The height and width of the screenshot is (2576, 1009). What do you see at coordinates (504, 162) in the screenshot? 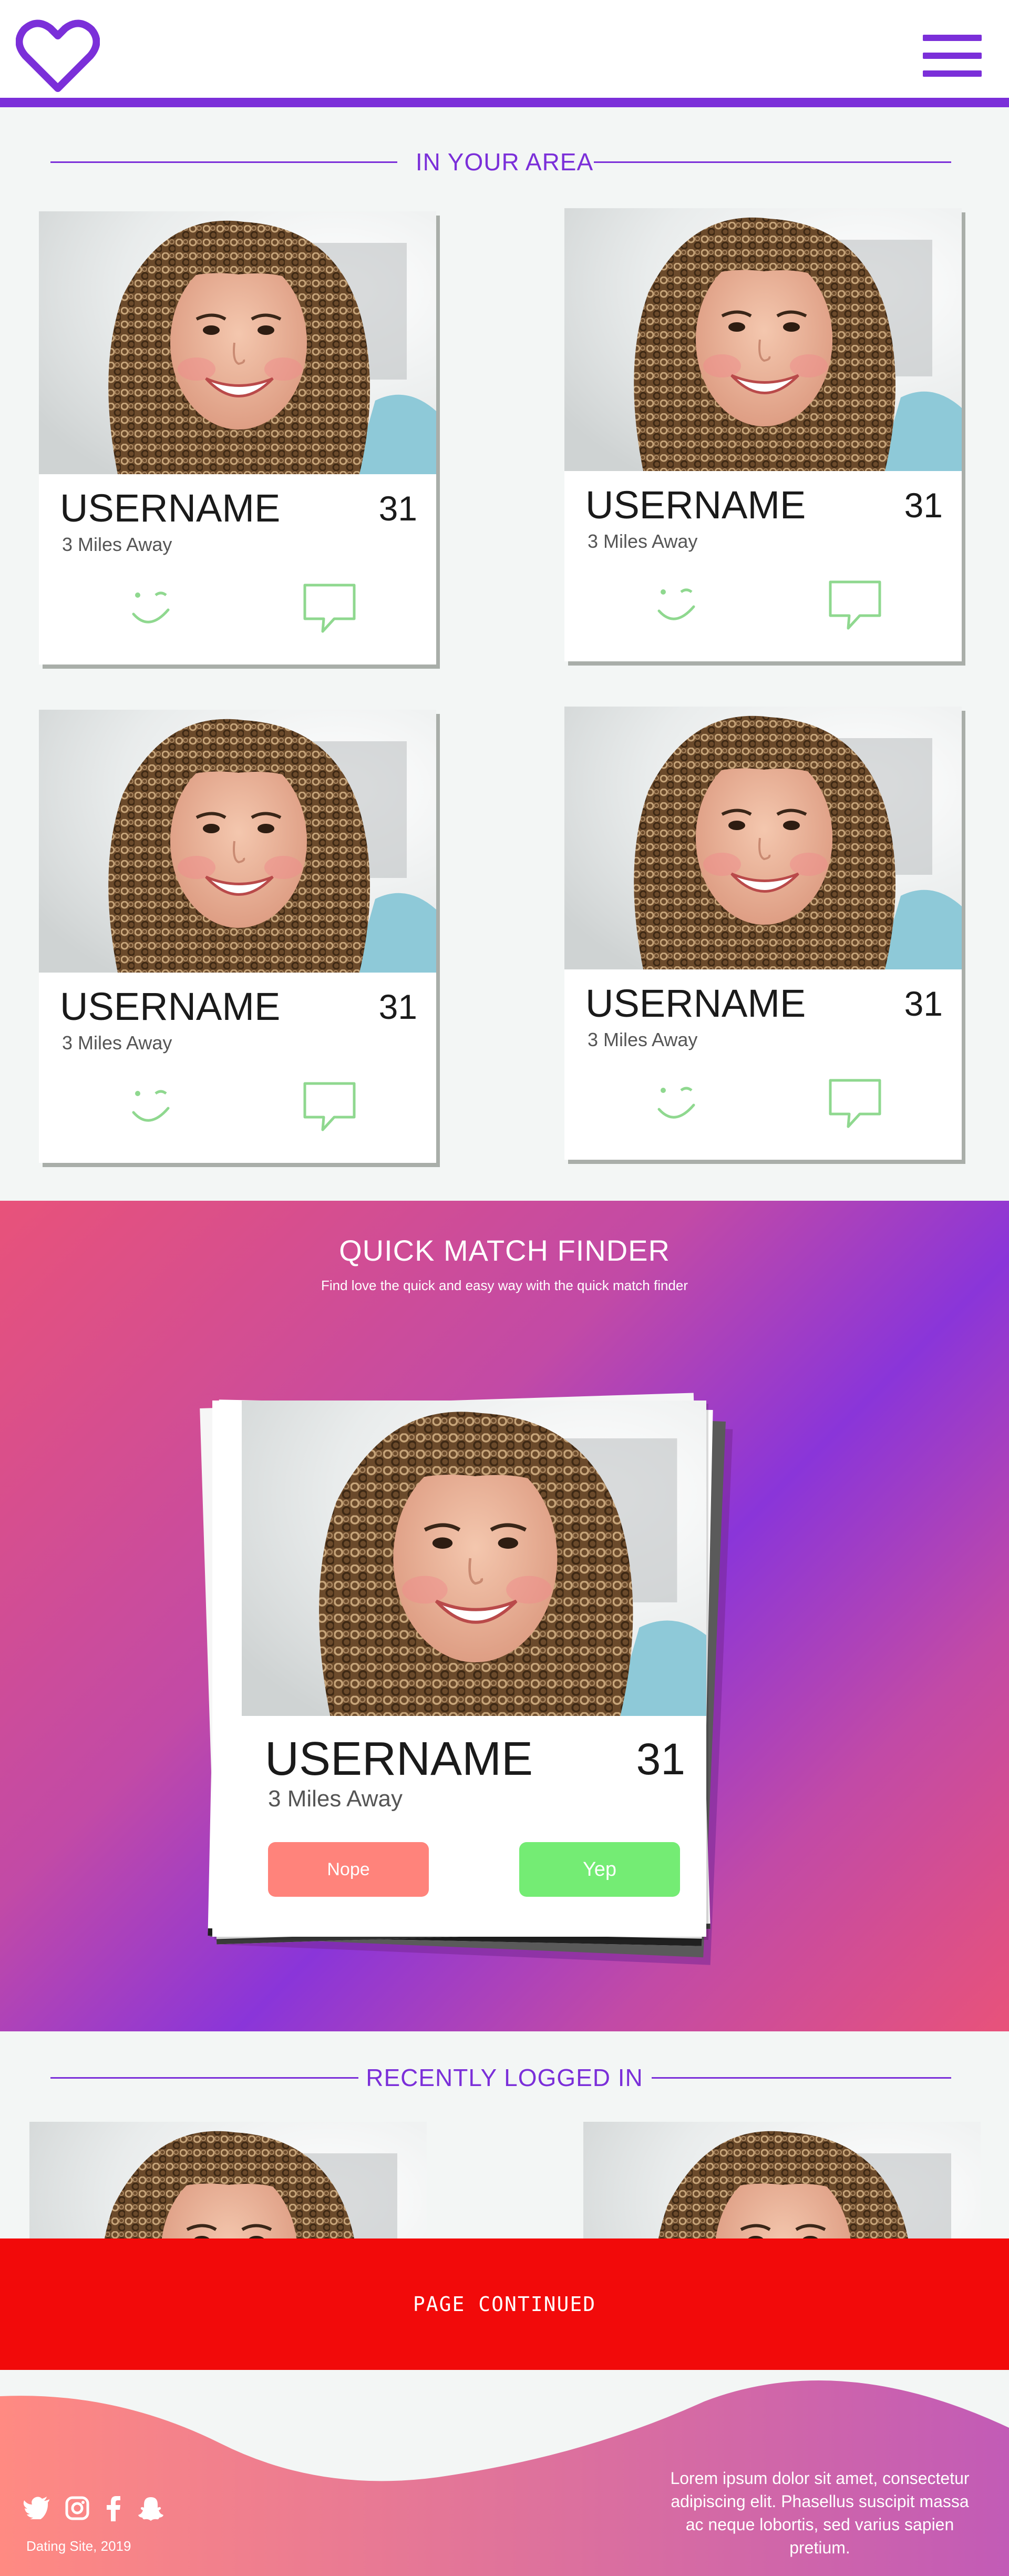
I see `section-title-in-your-area: IN YOUR AREA` at bounding box center [504, 162].